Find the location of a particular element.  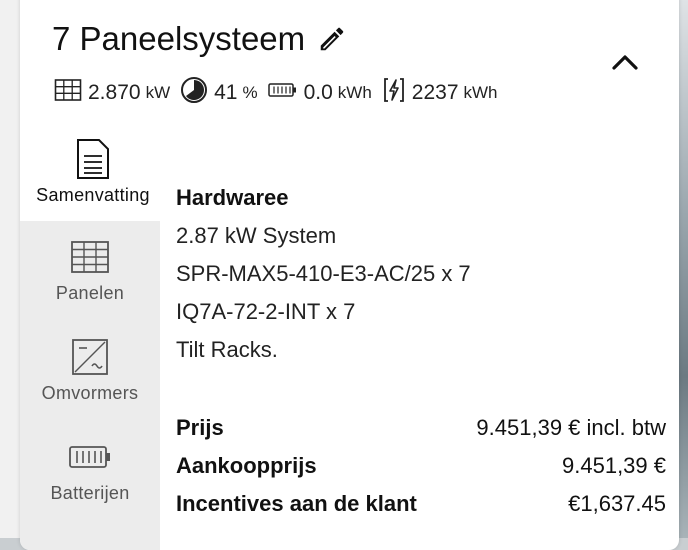

stat-power: 2.870 kW is located at coordinates (112, 93).